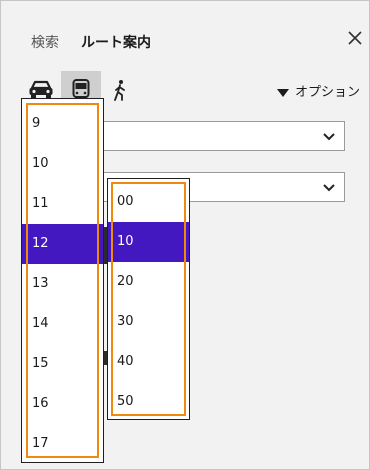  Describe the element at coordinates (62, 444) in the screenshot. I see `hour-option: 17` at that location.